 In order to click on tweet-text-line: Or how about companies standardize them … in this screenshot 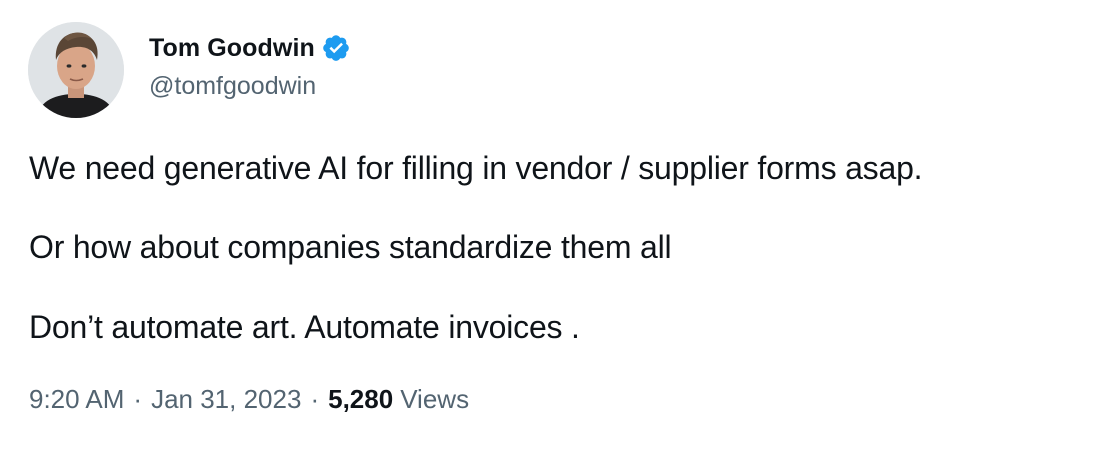, I will do `click(350, 247)`.